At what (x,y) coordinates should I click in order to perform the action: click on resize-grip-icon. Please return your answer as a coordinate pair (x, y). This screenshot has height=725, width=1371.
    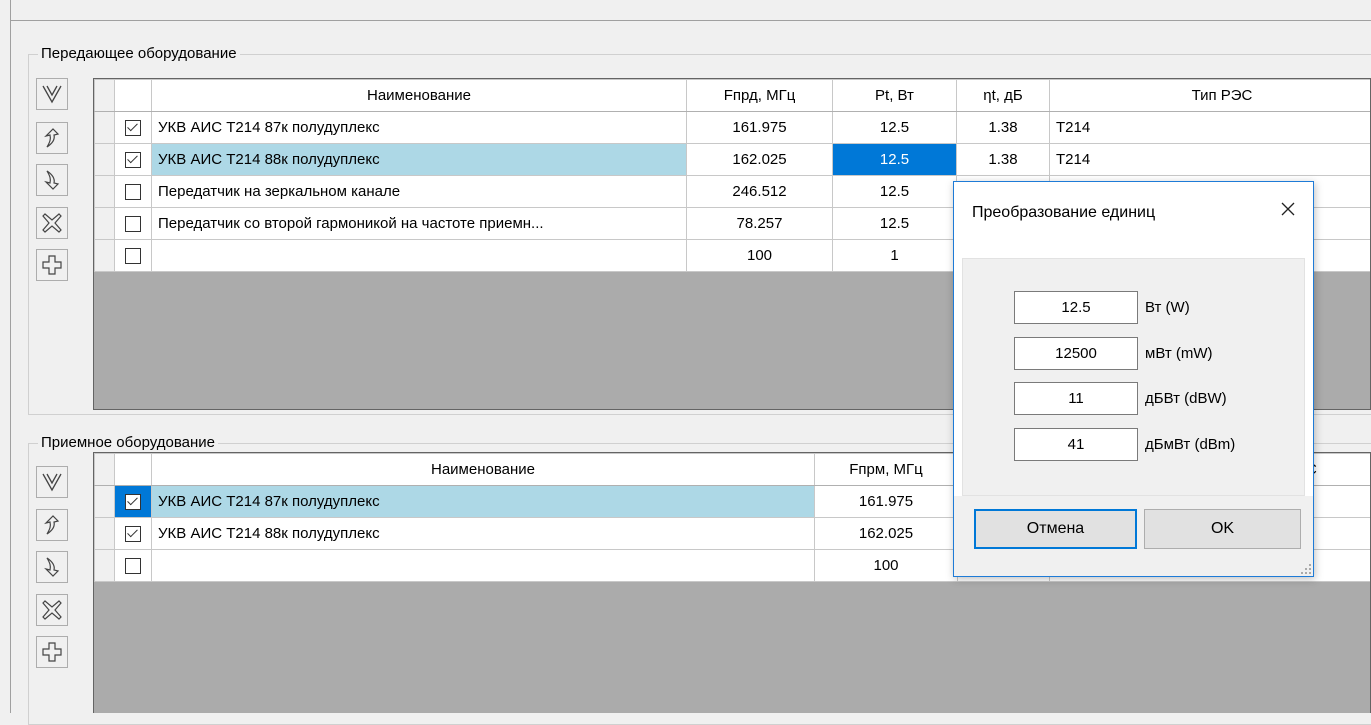
    Looking at the image, I should click on (1306, 569).